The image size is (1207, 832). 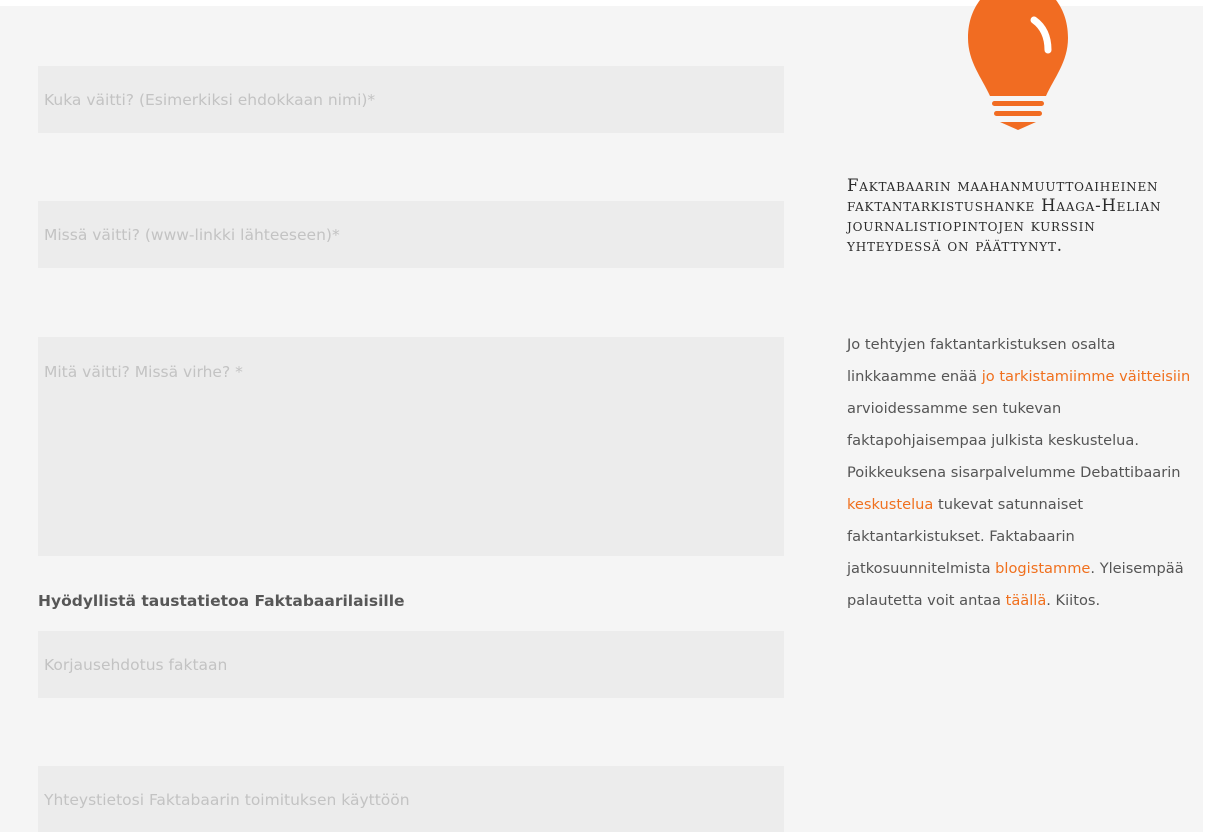 I want to click on feedback-link: täällä, so click(x=1026, y=600).